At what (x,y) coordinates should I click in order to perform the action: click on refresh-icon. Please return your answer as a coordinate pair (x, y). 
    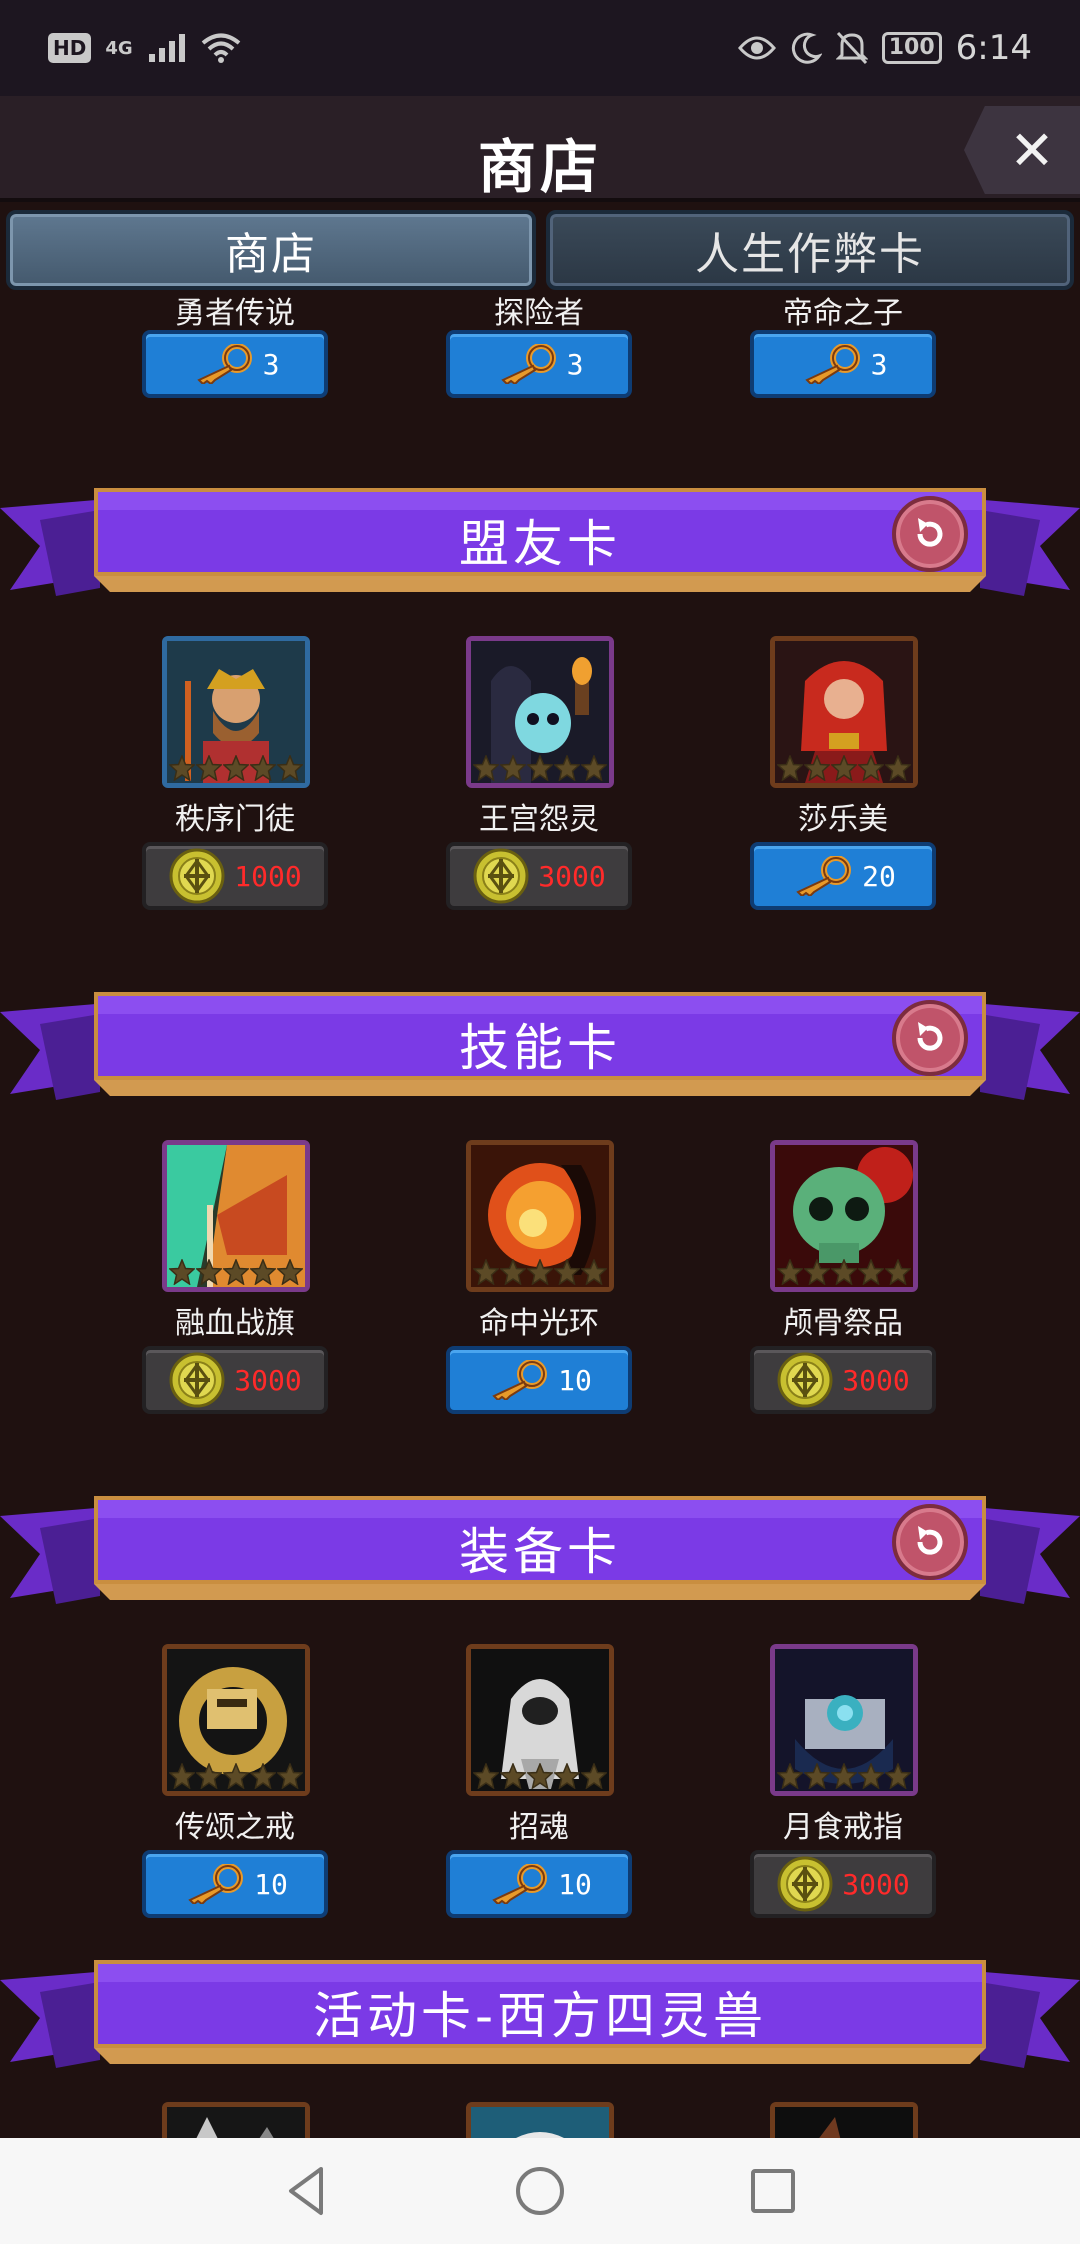
    Looking at the image, I should click on (930, 1038).